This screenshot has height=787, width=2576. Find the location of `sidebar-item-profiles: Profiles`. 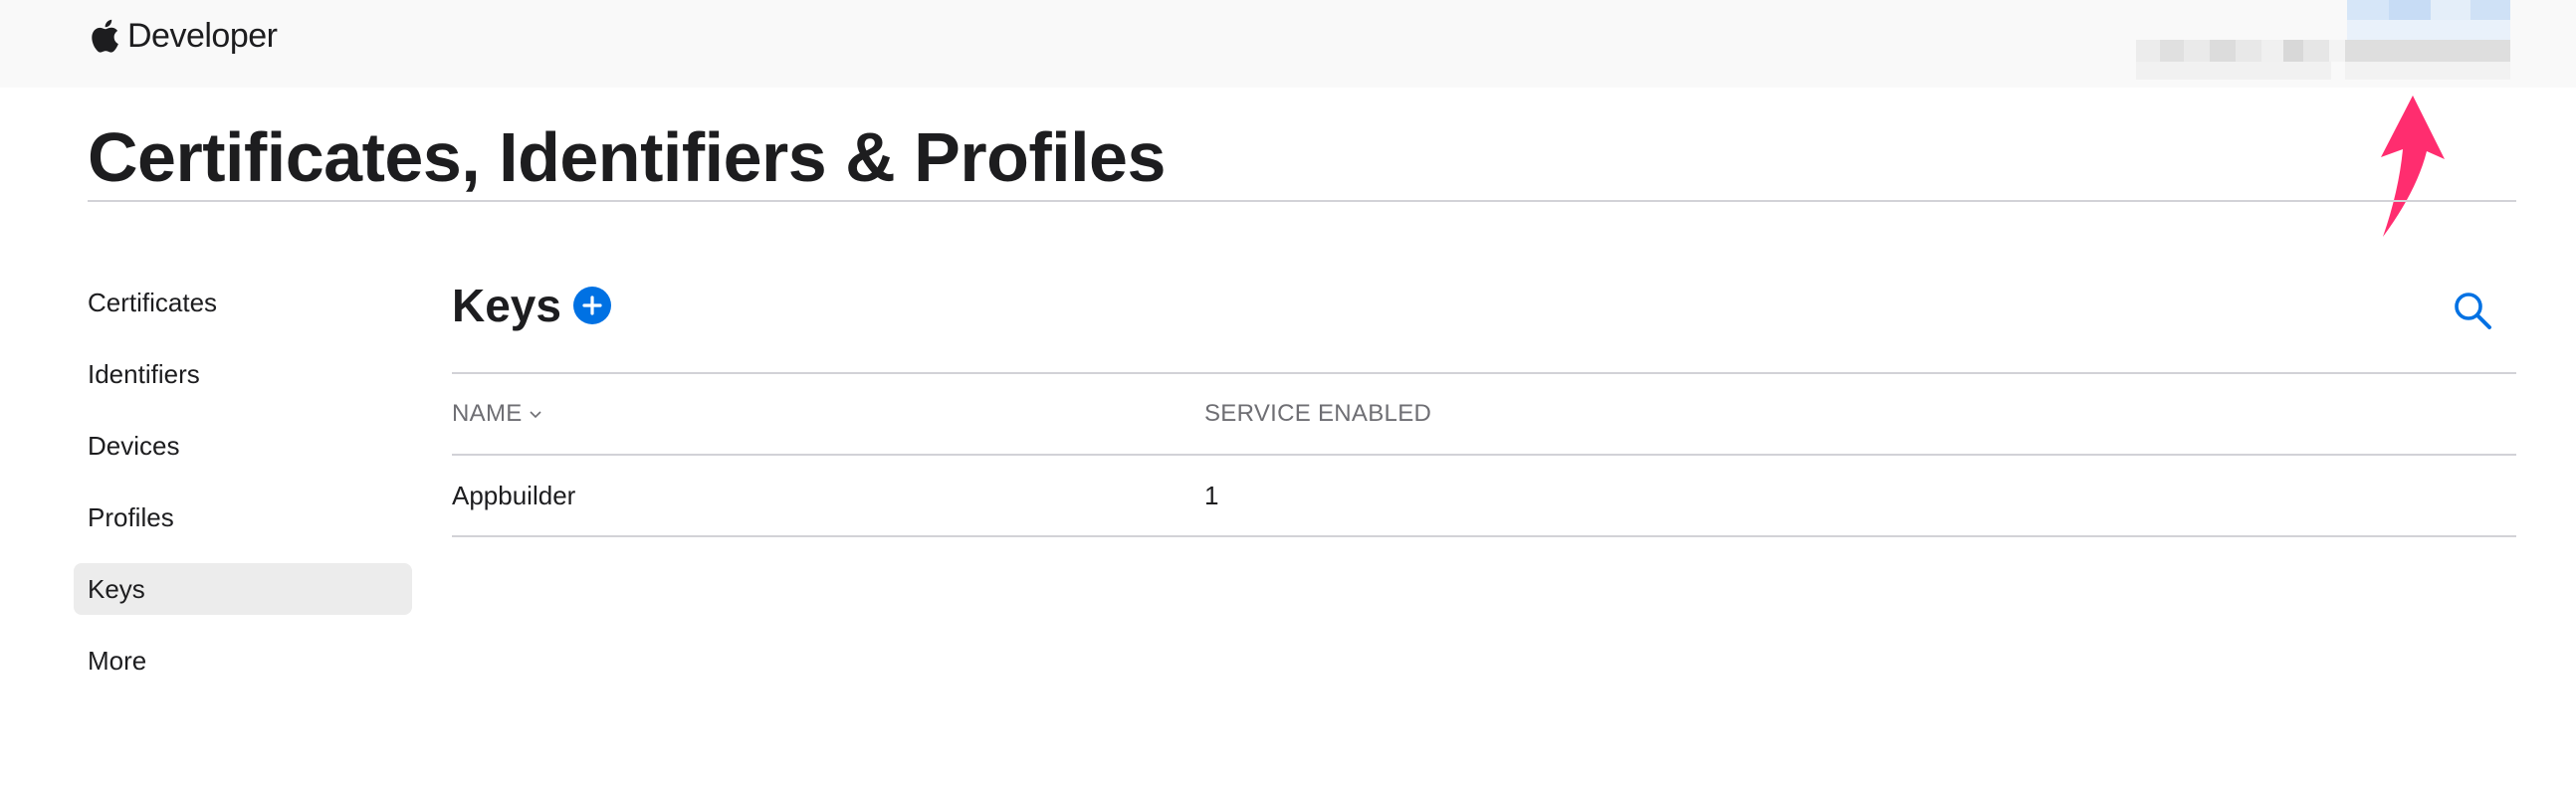

sidebar-item-profiles: Profiles is located at coordinates (243, 517).